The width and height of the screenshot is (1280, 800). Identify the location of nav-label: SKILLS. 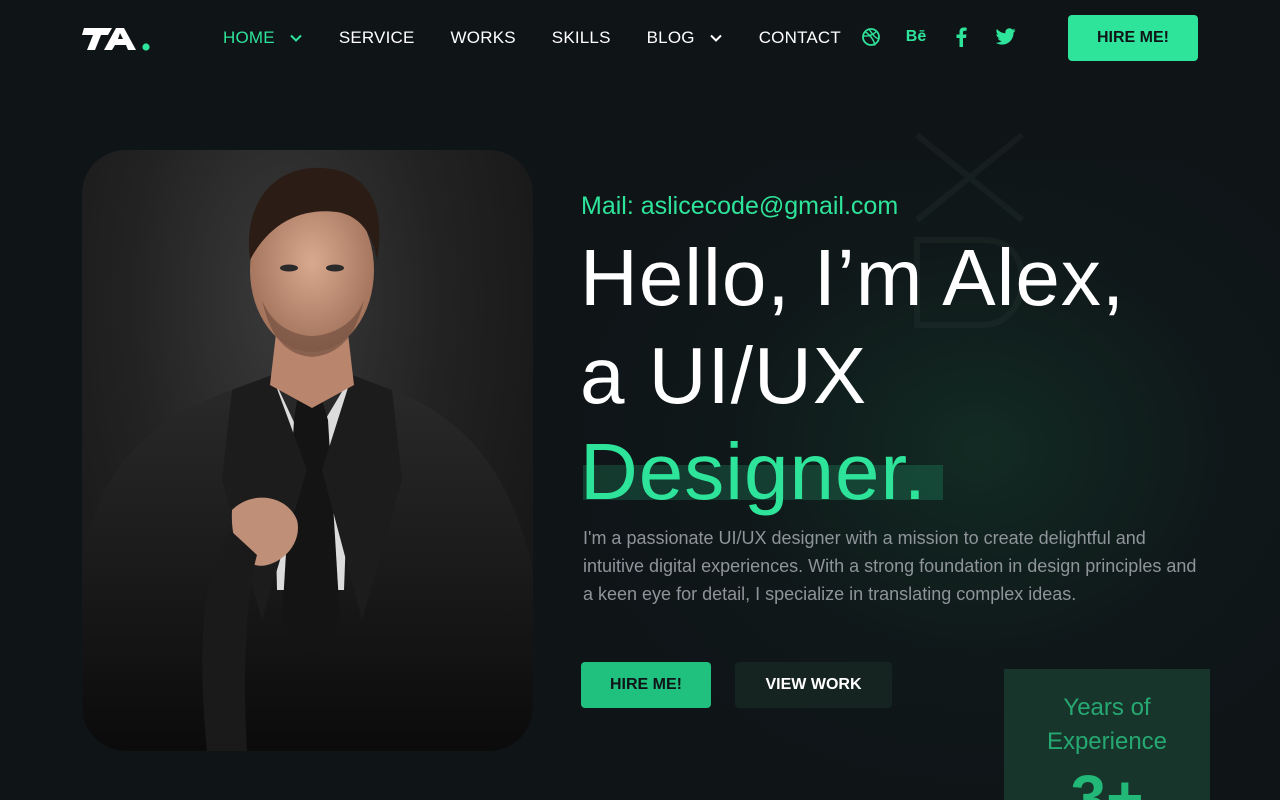
(581, 37).